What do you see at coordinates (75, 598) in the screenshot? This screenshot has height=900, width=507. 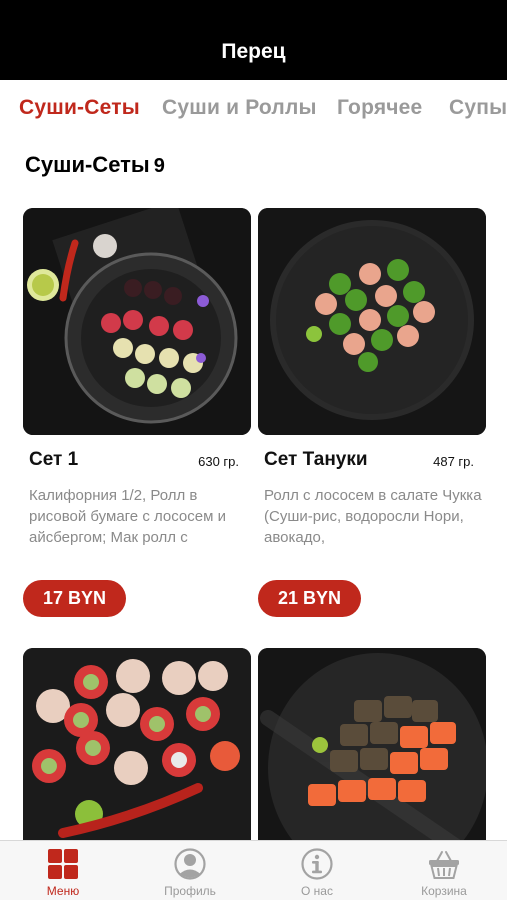 I see `price-button: 17 BYN` at bounding box center [75, 598].